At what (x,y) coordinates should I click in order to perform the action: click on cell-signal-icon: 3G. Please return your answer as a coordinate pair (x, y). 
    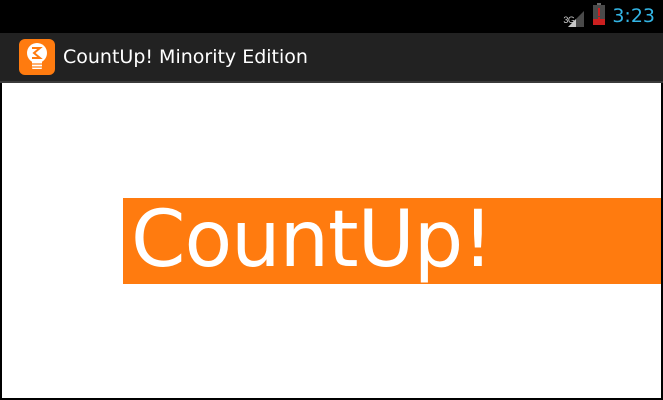
    Looking at the image, I should click on (574, 17).